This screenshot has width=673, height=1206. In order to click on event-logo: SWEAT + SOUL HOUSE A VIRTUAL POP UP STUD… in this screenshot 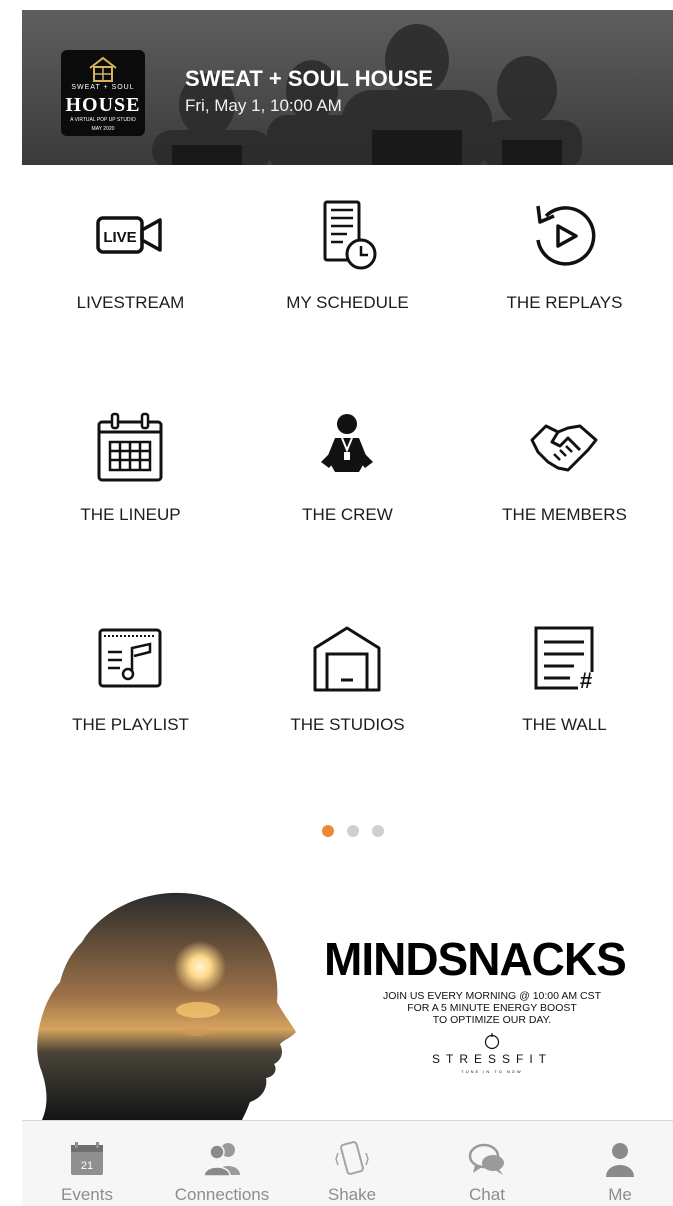, I will do `click(103, 93)`.